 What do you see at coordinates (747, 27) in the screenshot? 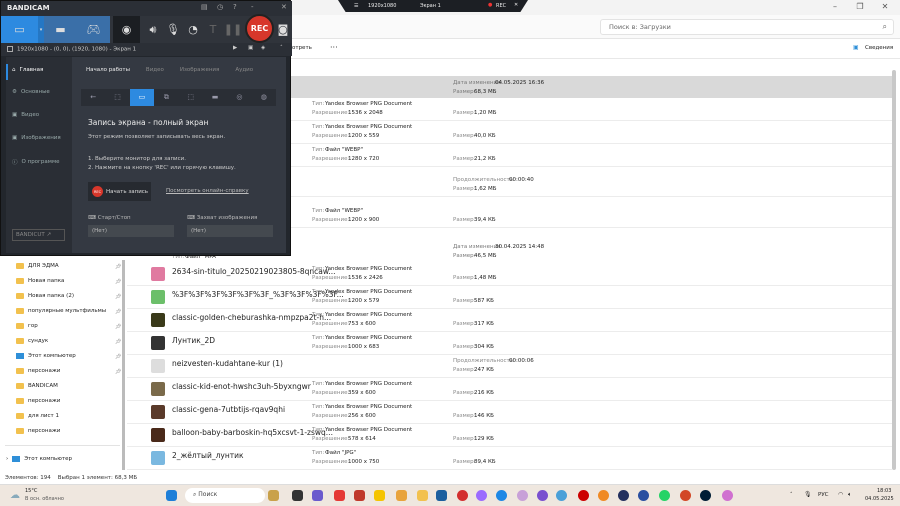
I see `search-input: Поиск в: Загрузки ⌕` at bounding box center [747, 27].